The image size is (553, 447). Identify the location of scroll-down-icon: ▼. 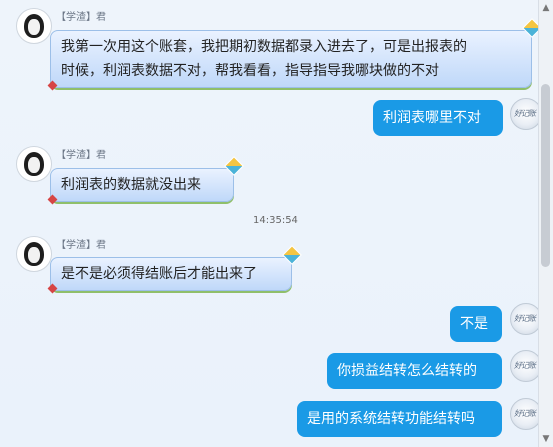
(546, 439).